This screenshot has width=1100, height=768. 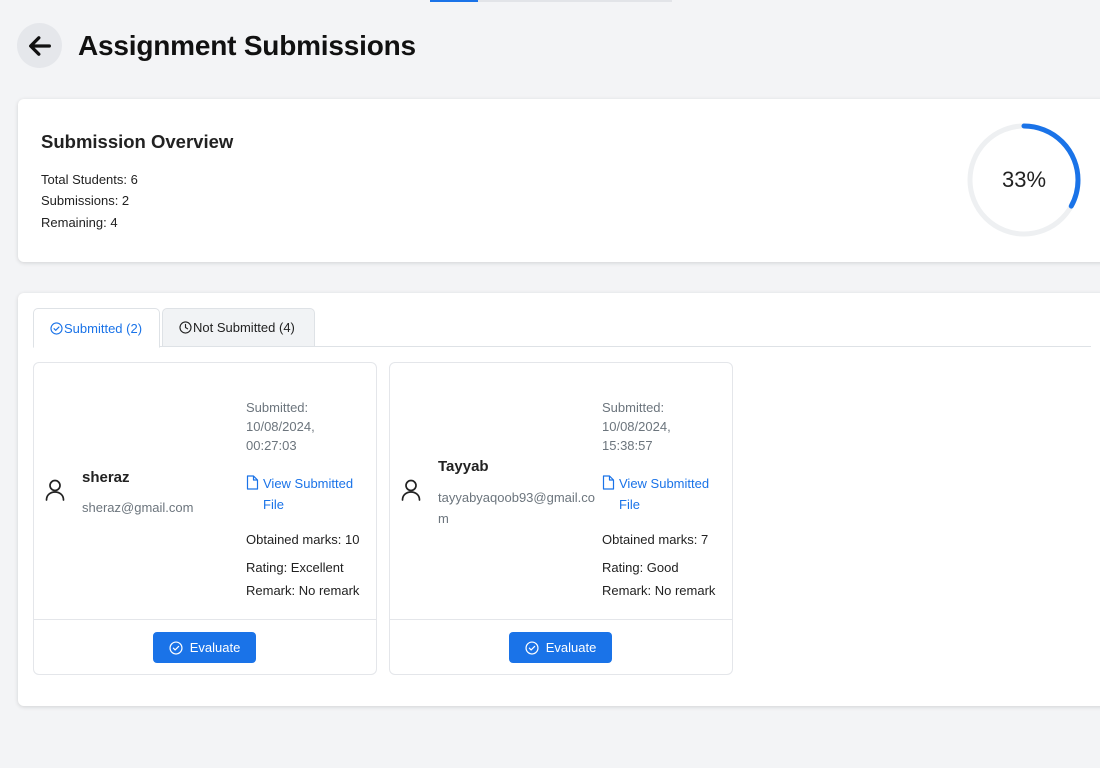 What do you see at coordinates (185, 327) in the screenshot?
I see `clock-icon` at bounding box center [185, 327].